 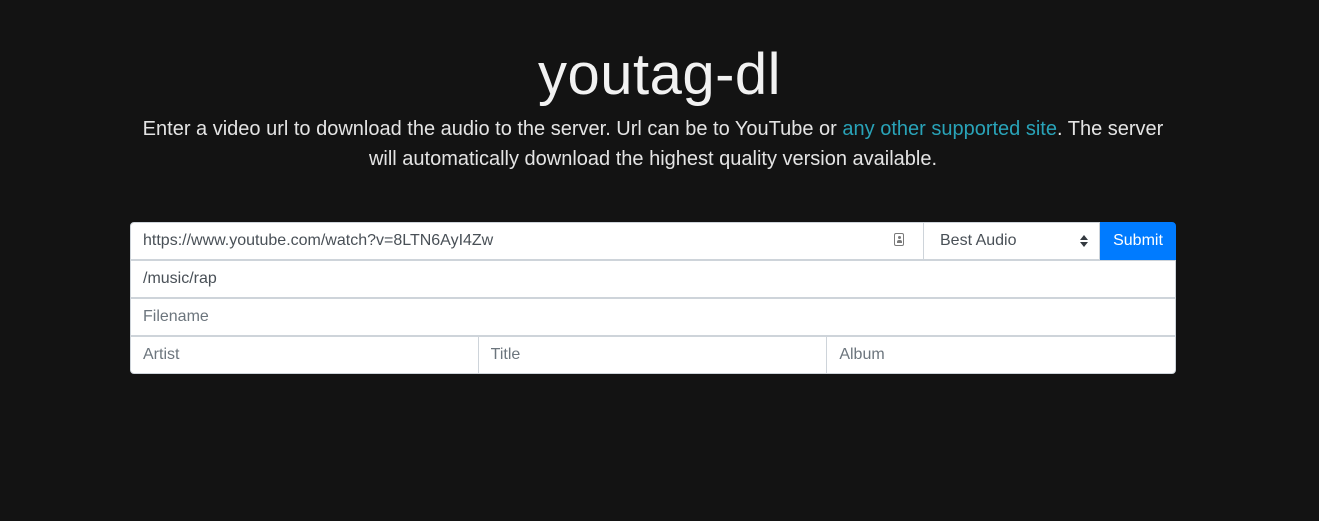 What do you see at coordinates (899, 239) in the screenshot?
I see `contact-card-icon` at bounding box center [899, 239].